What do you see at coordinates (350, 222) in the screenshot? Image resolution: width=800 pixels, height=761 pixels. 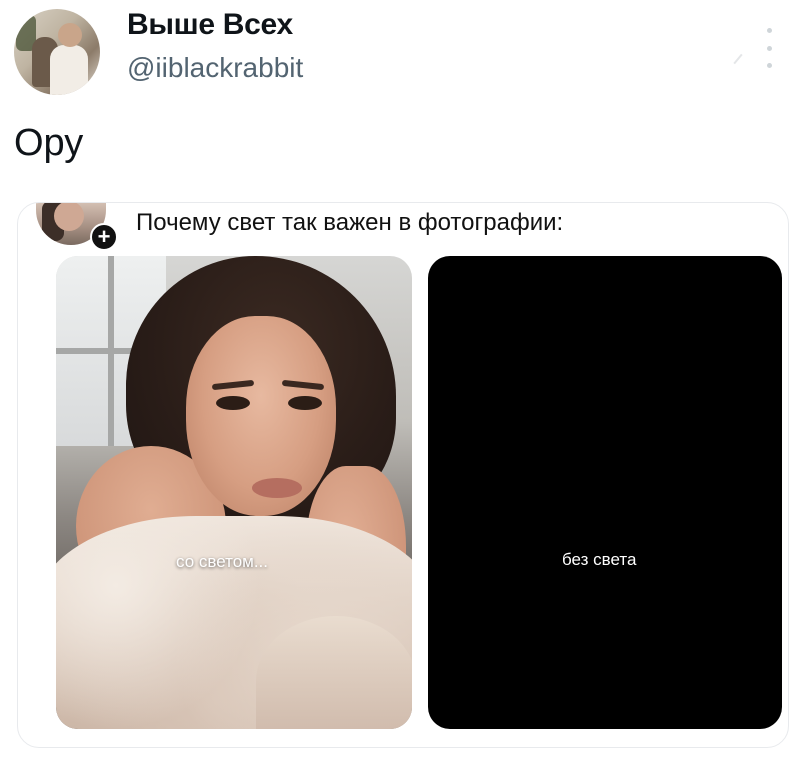 I see `meme-title: Почему свет так важен в фотографии:` at bounding box center [350, 222].